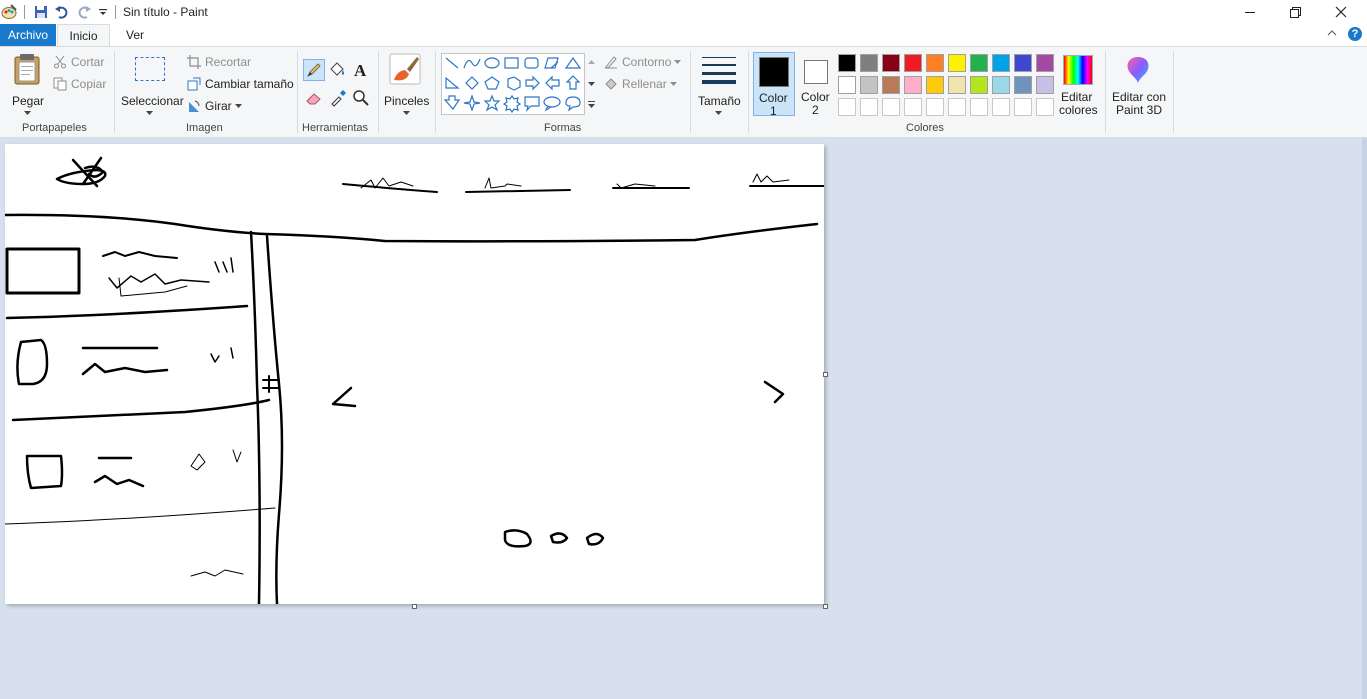 Image resolution: width=1367 pixels, height=699 pixels. I want to click on svg-text: A, so click(360, 70).